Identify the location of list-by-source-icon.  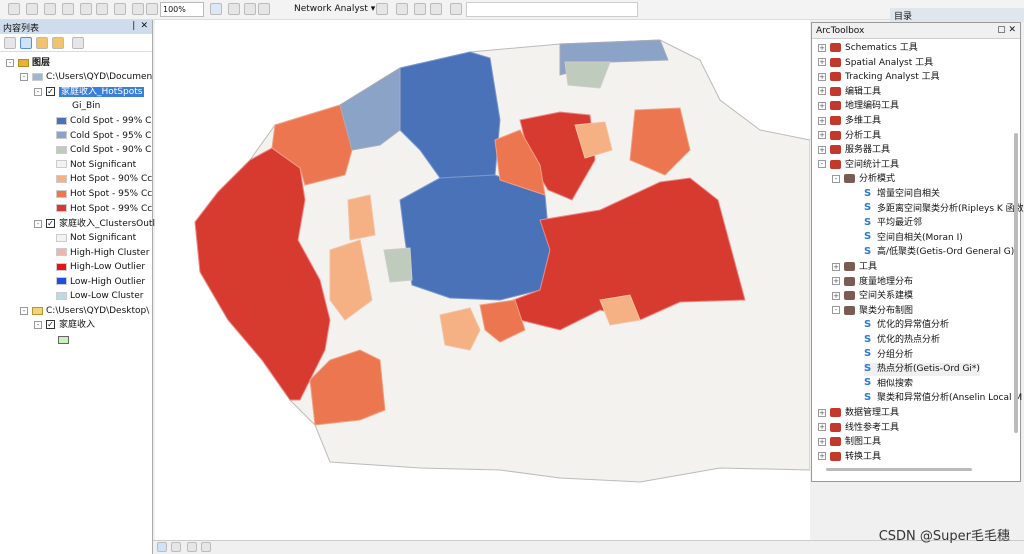
(26, 43).